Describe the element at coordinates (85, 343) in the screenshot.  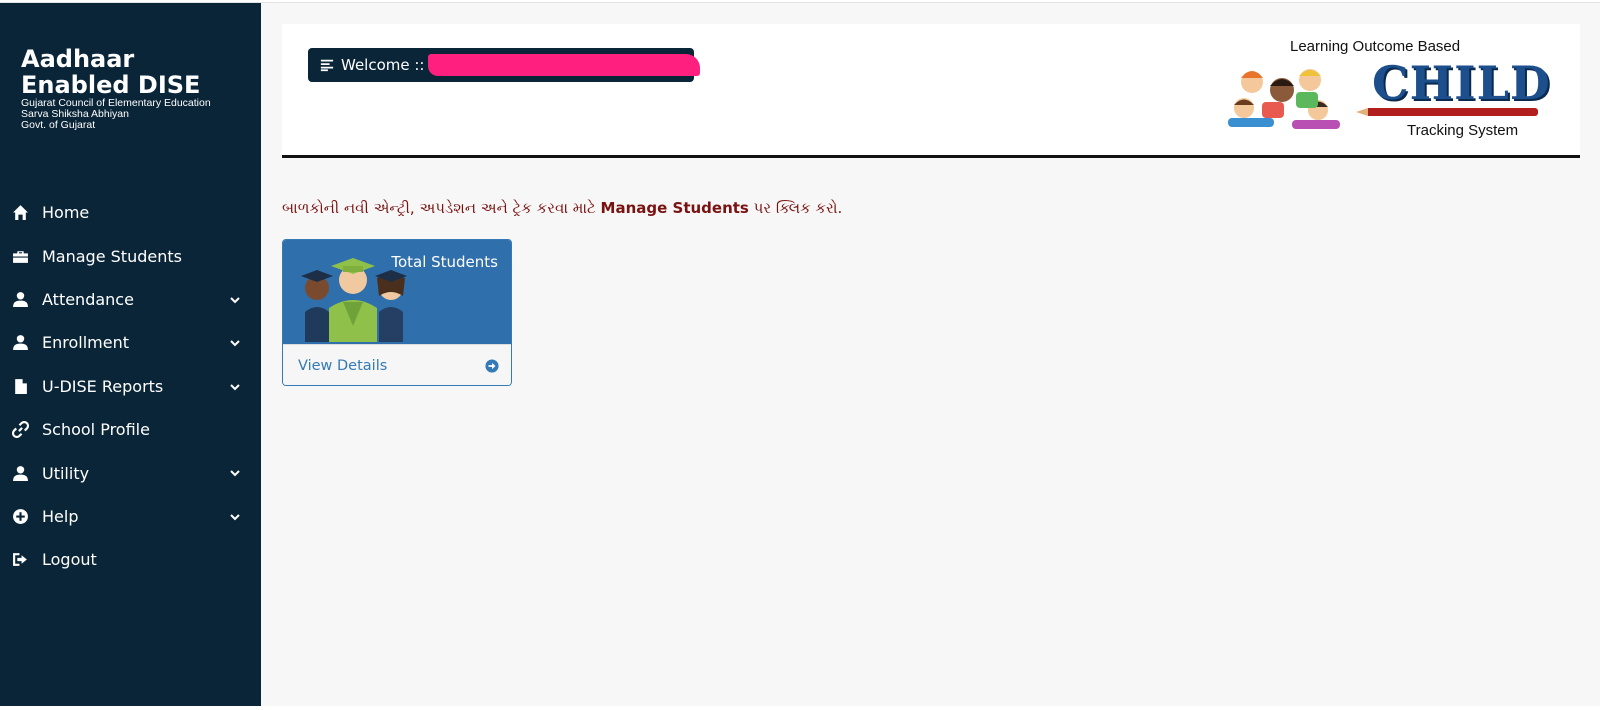
I see `sidebar-item-label: Enrollment` at that location.